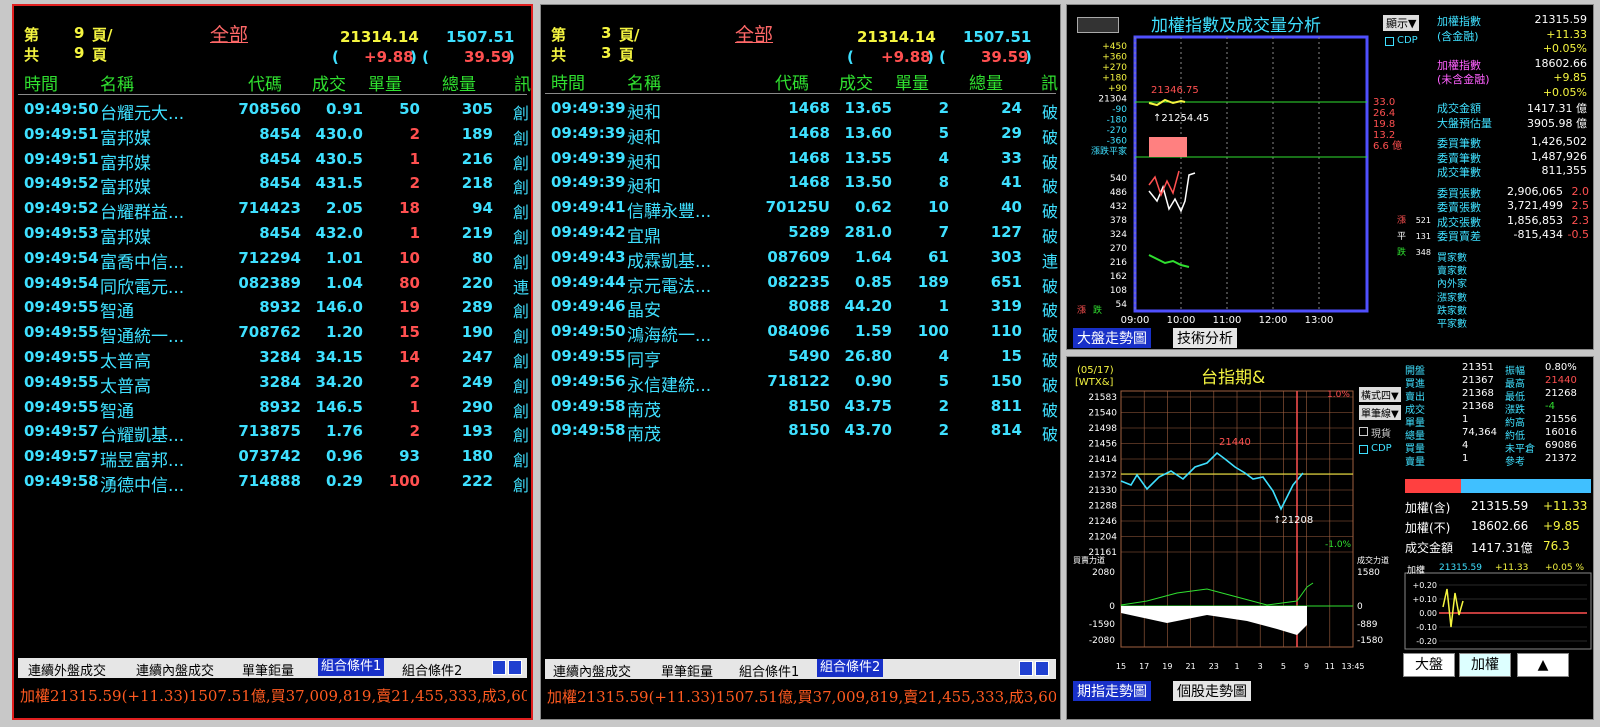 The image size is (1600, 727). What do you see at coordinates (272, 334) in the screenshot?
I see `transaction-row: 09:49:55 智通統一... 708762 1.20 15 190 創` at bounding box center [272, 334].